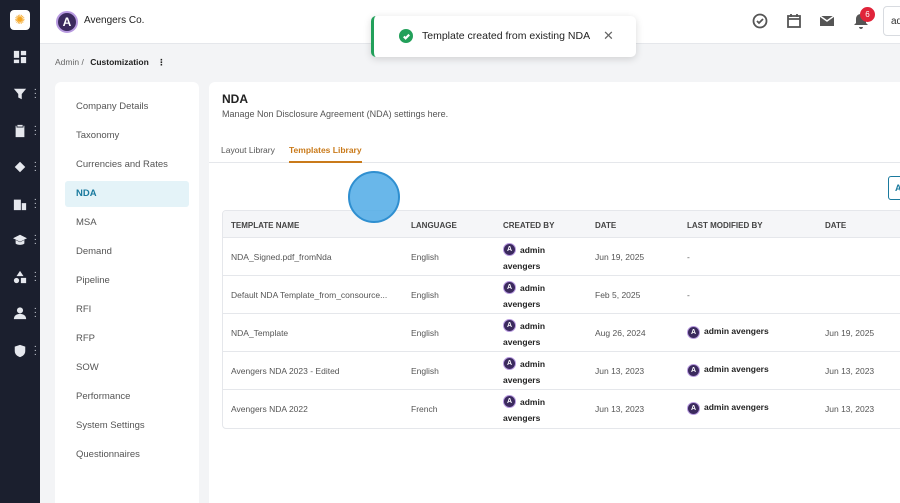 The height and width of the screenshot is (503, 900). I want to click on nav-item-currencies: Currencies and Rates, so click(127, 165).